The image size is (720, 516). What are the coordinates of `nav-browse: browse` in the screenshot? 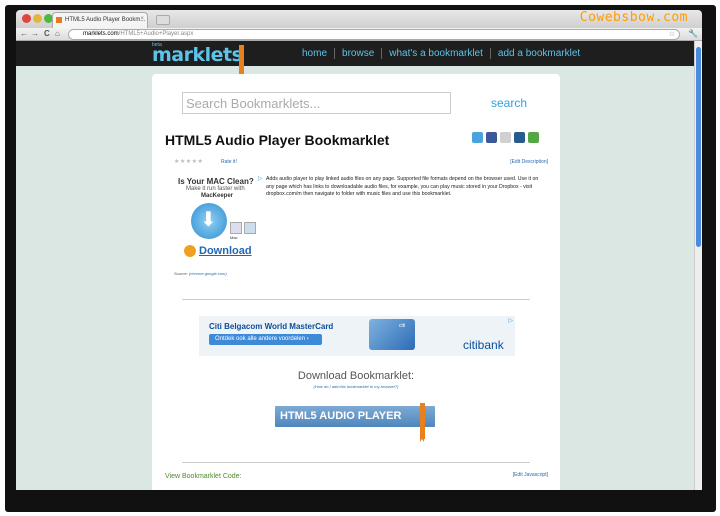 It's located at (357, 53).